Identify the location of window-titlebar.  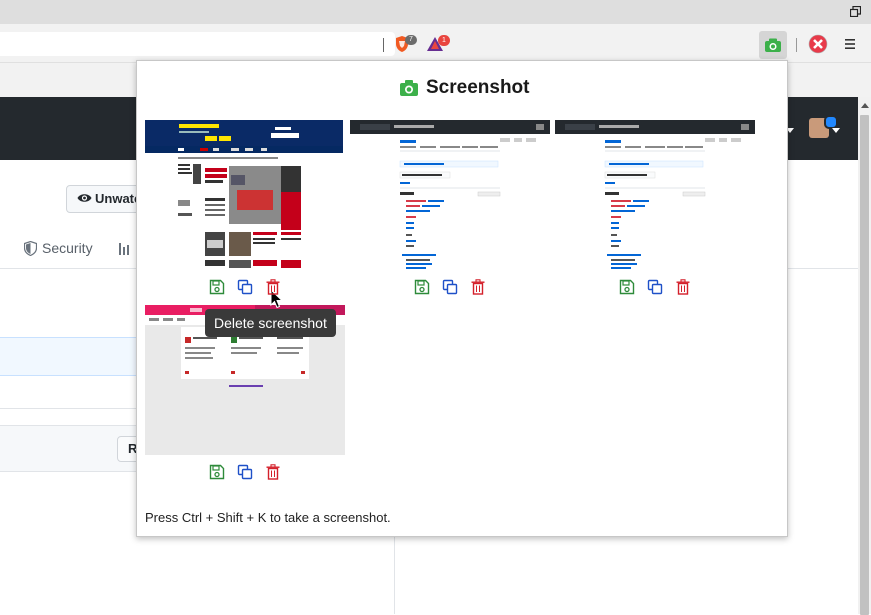
(435, 12).